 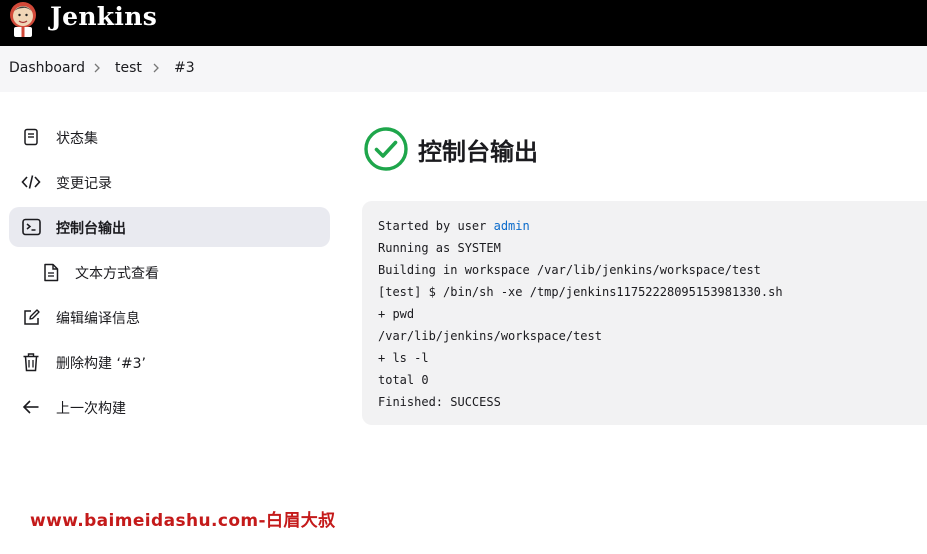 I want to click on file-text-icon, so click(x=51, y=272).